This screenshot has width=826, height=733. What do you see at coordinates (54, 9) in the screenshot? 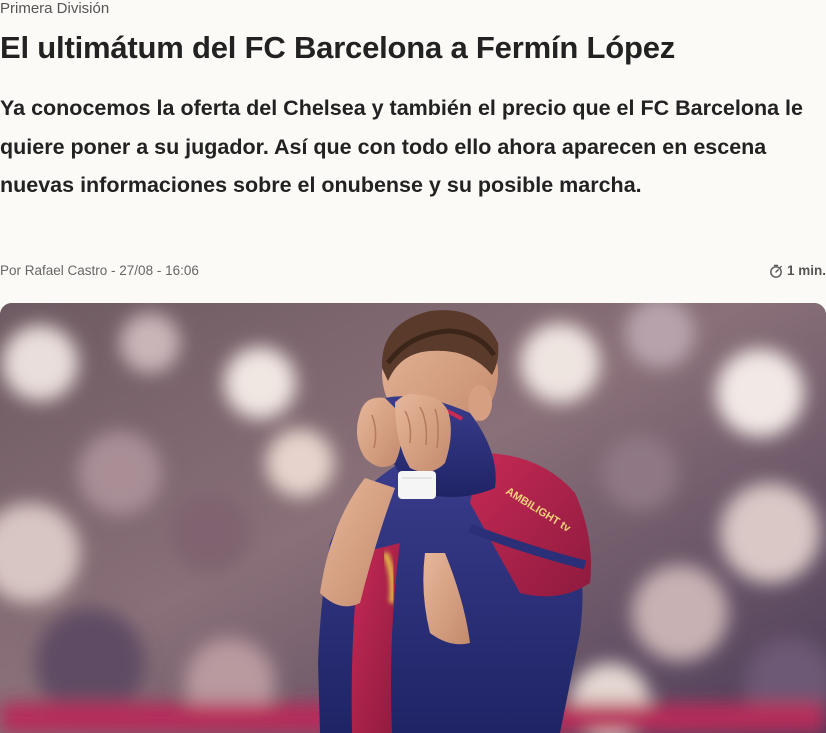
I see `category-label: Primera División` at bounding box center [54, 9].